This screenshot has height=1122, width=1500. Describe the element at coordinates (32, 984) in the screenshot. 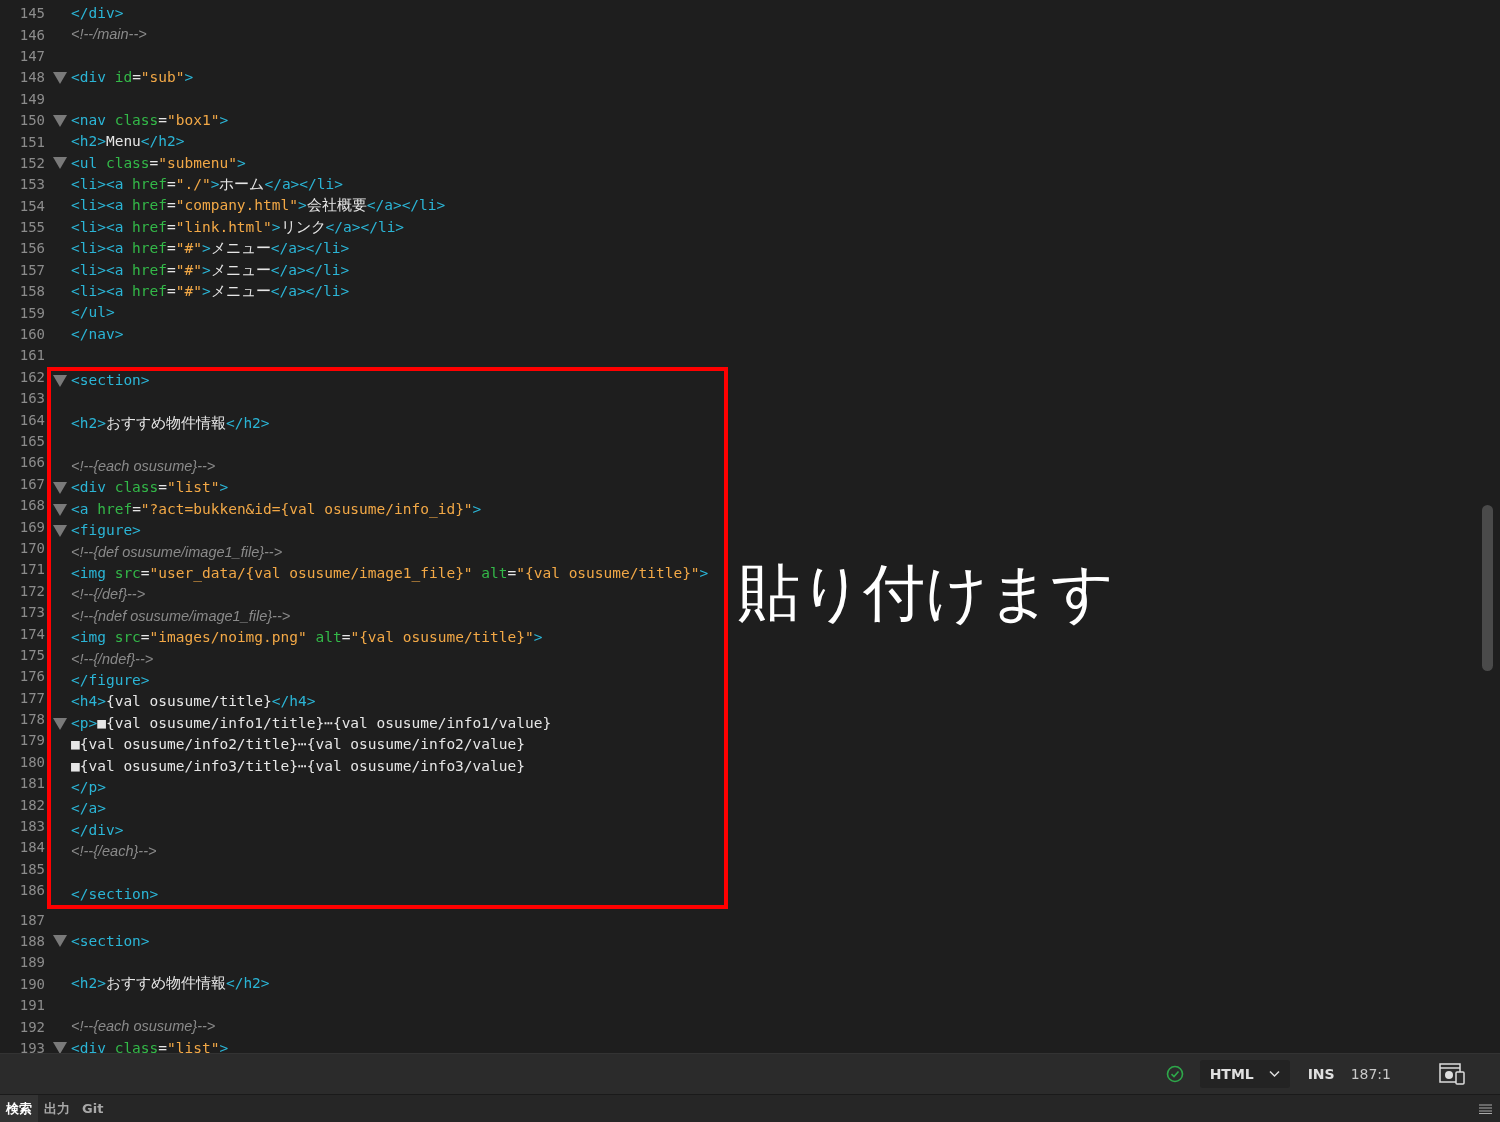

I see `line-number: 190` at that location.